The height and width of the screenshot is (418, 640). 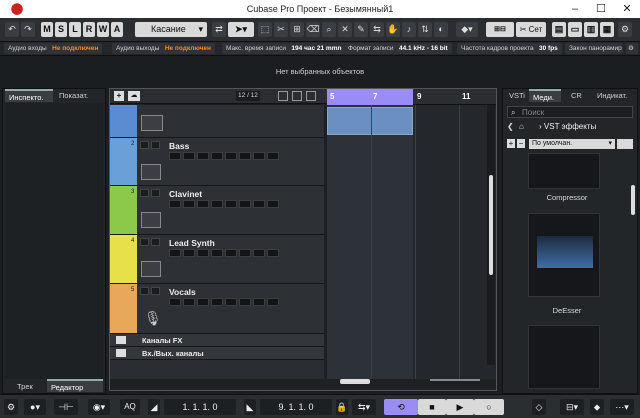 What do you see at coordinates (28, 386) in the screenshot?
I see `tab-track: Трек` at bounding box center [28, 386].